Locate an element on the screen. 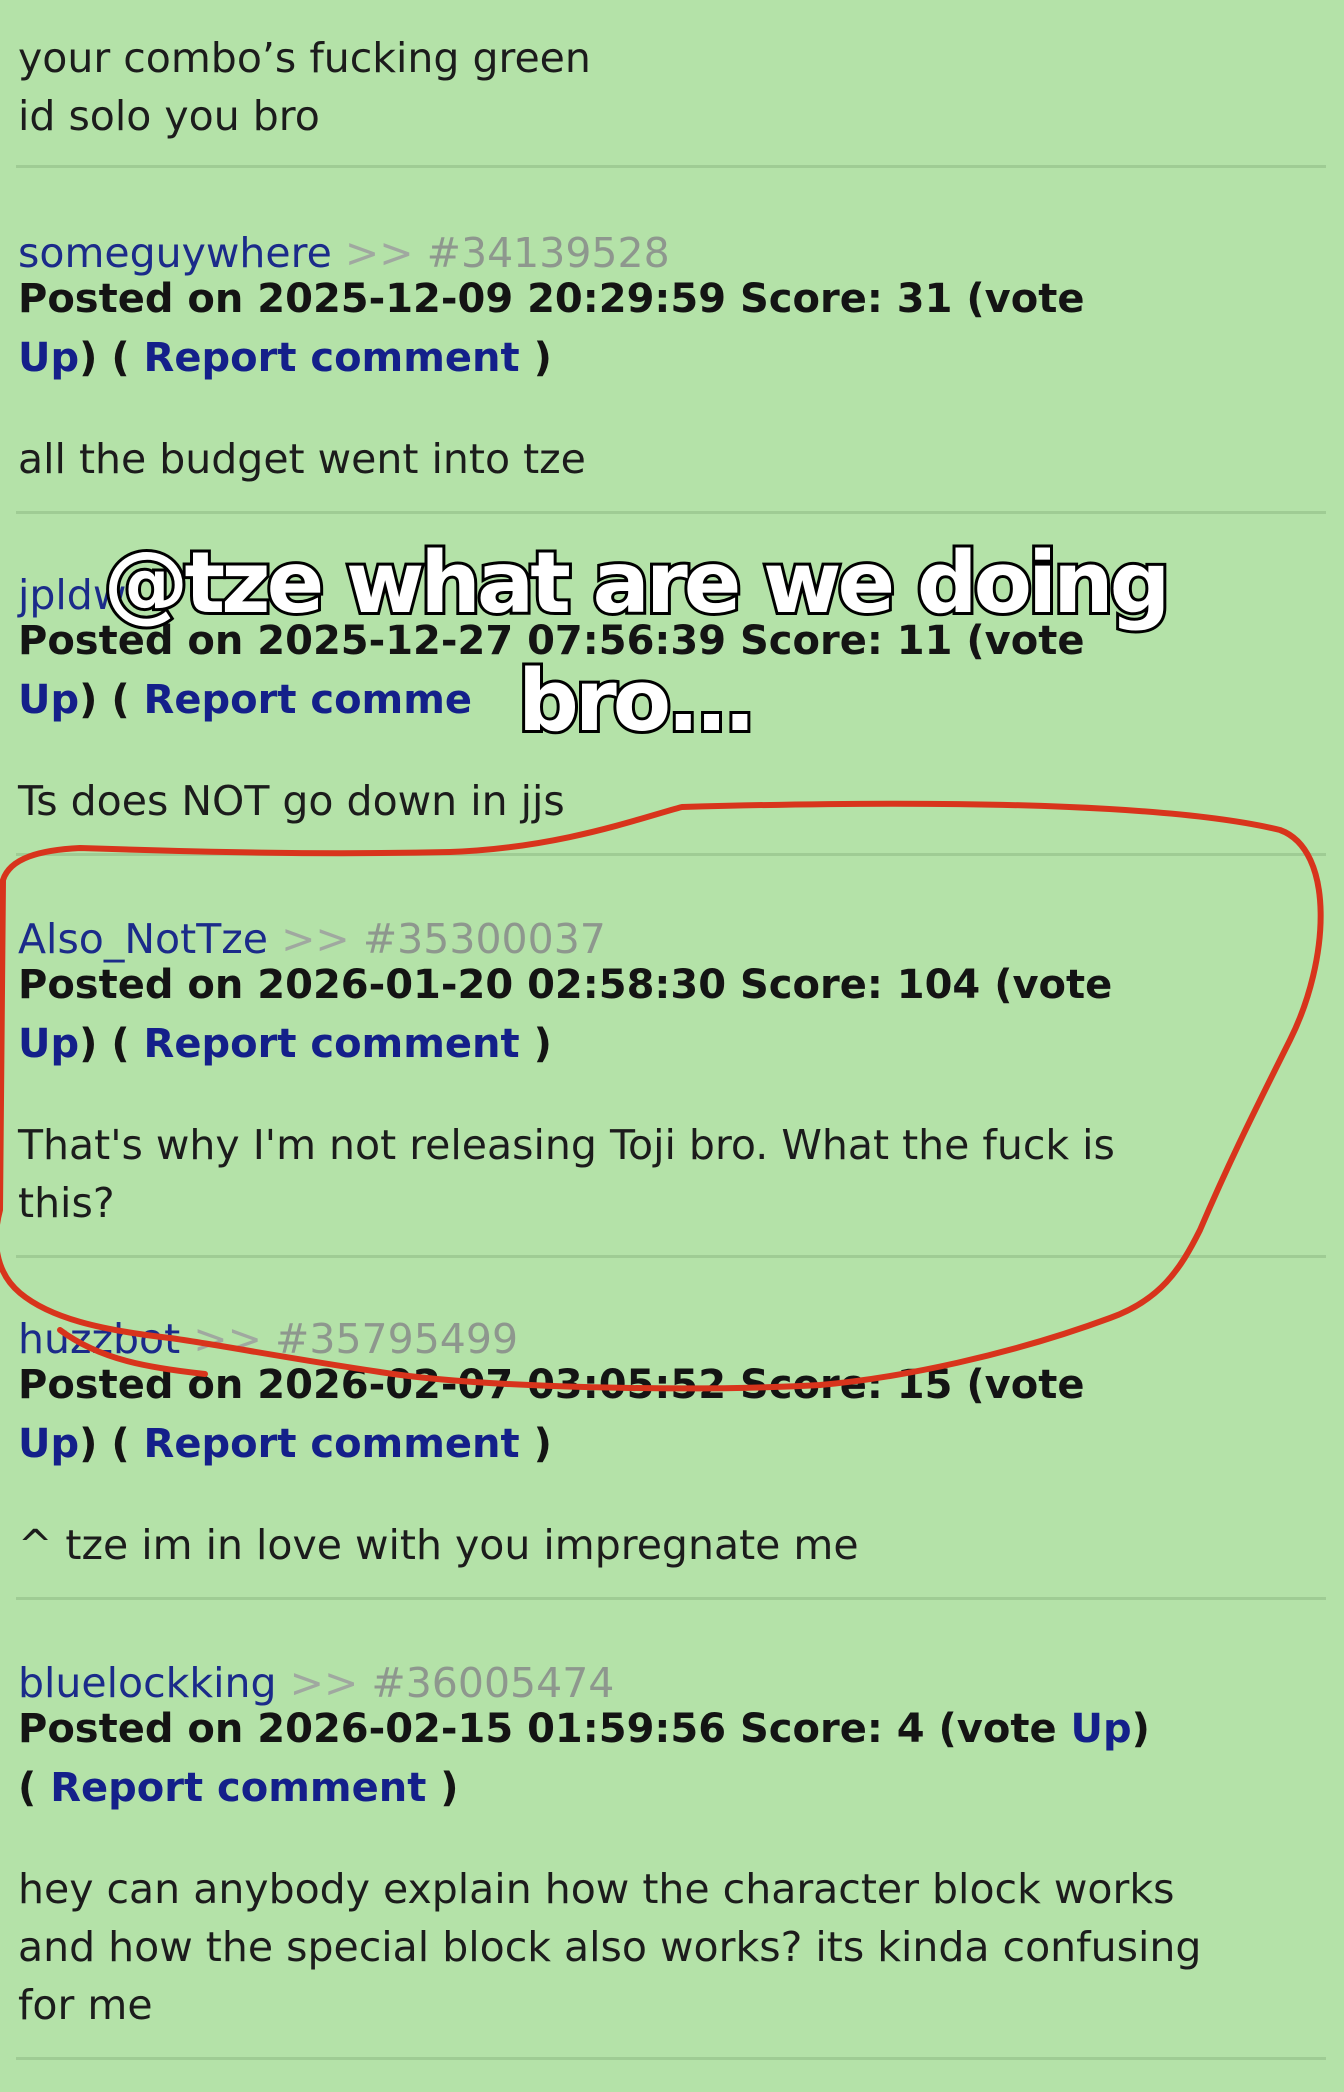 This screenshot has height=2092, width=1344. comment-body-line: this? is located at coordinates (66, 1203).